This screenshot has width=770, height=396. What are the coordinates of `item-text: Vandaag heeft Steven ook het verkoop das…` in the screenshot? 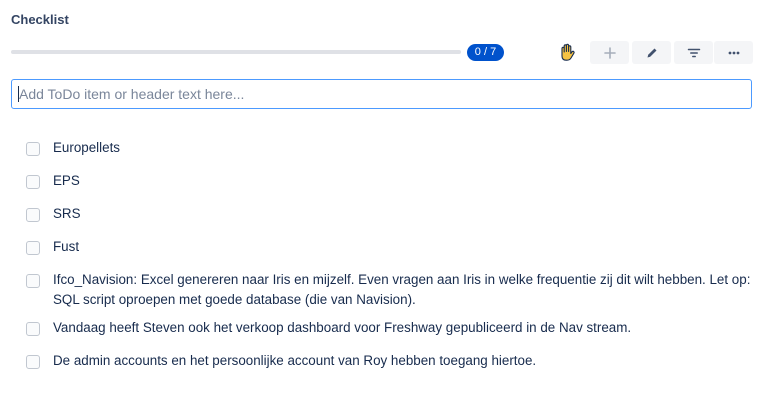 It's located at (403, 328).